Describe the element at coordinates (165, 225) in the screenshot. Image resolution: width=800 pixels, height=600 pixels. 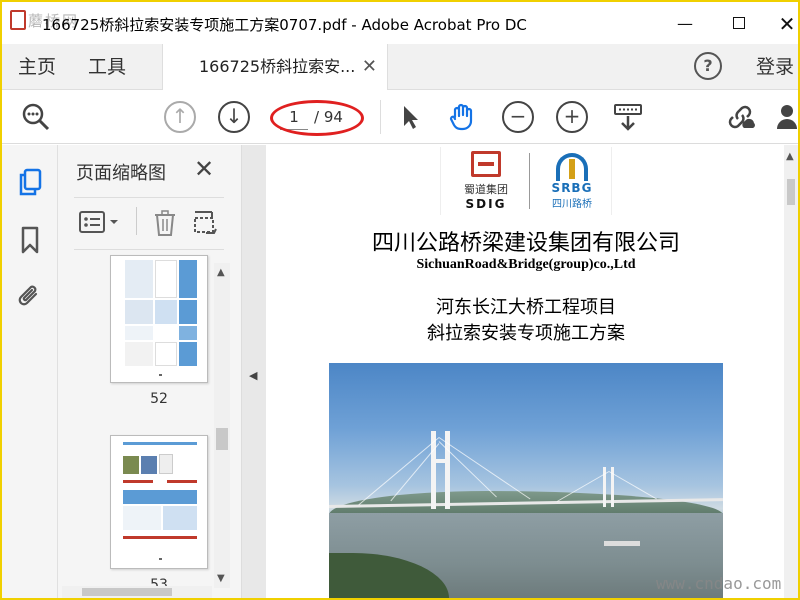
I see `delete-page-icon` at that location.